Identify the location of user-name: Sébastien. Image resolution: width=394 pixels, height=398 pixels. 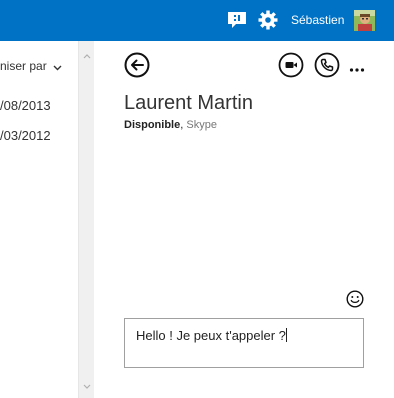
(317, 20).